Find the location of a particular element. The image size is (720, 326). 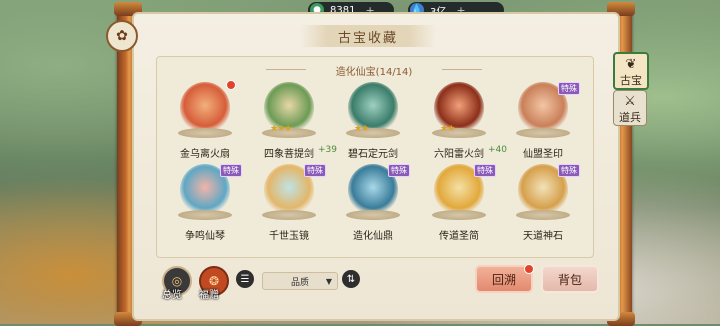

treasure-name: 千世玉镜 is located at coordinates (289, 236).